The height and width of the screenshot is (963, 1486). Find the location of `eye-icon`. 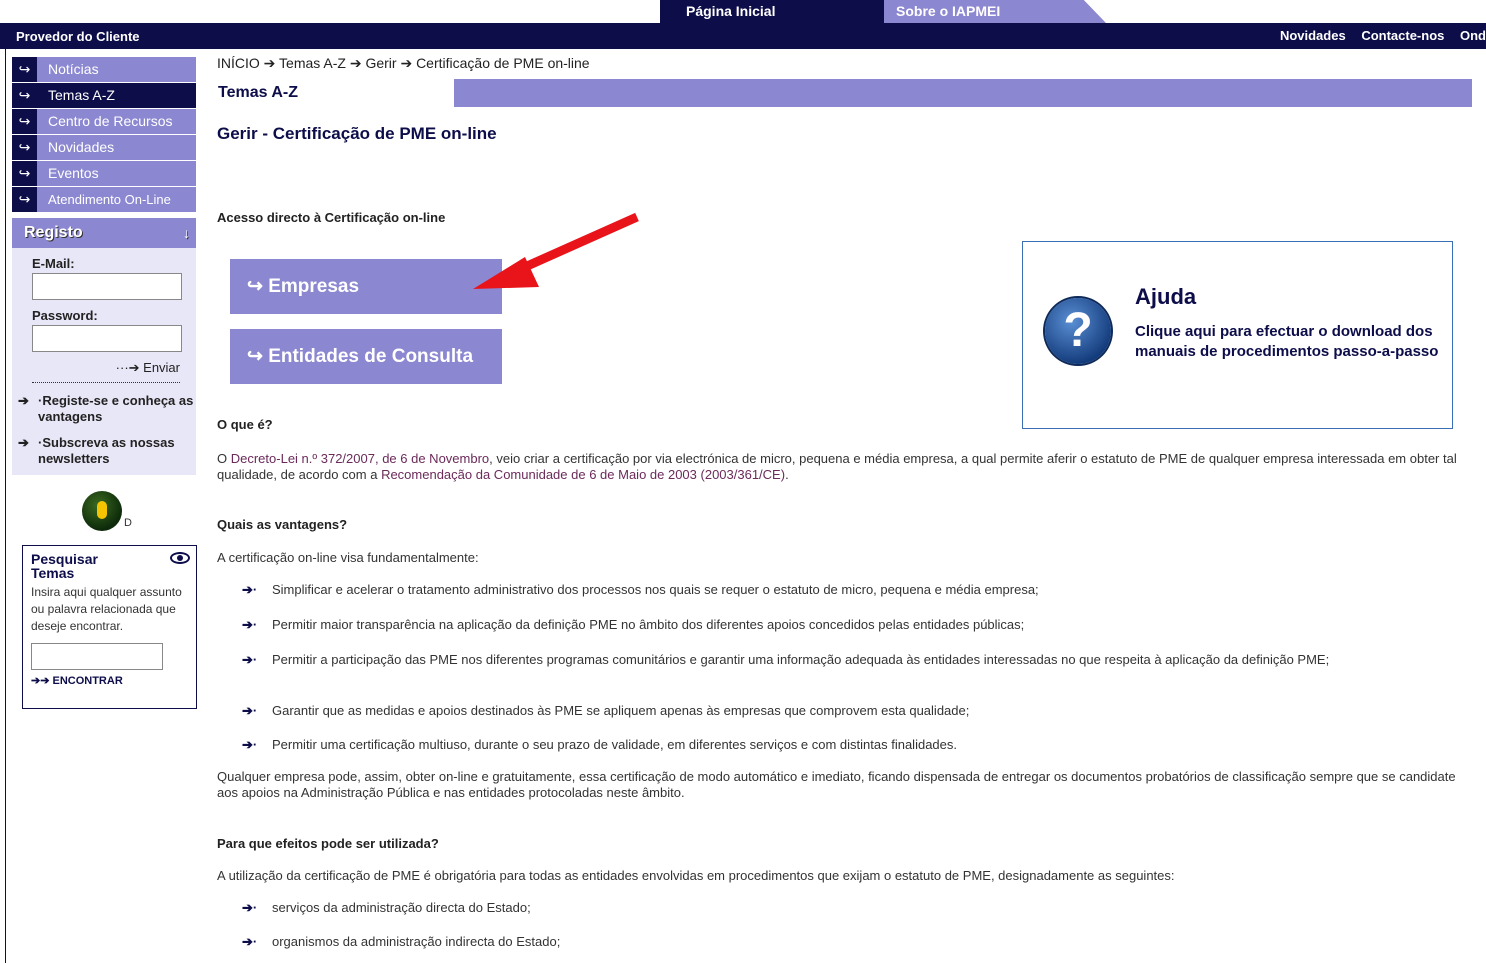

eye-icon is located at coordinates (180, 558).